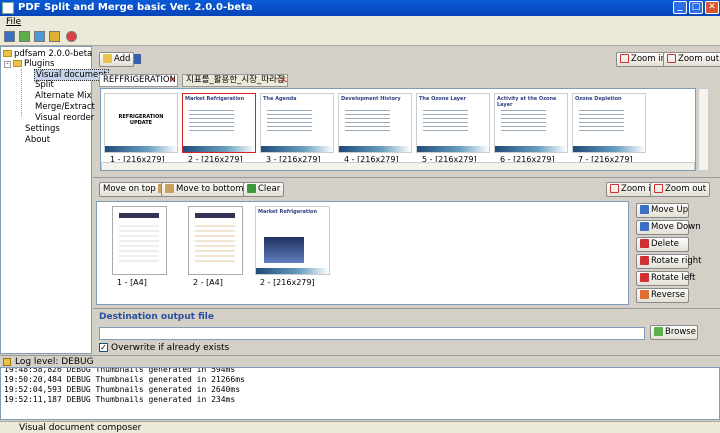  I want to click on action-label: Reverse, so click(668, 295).